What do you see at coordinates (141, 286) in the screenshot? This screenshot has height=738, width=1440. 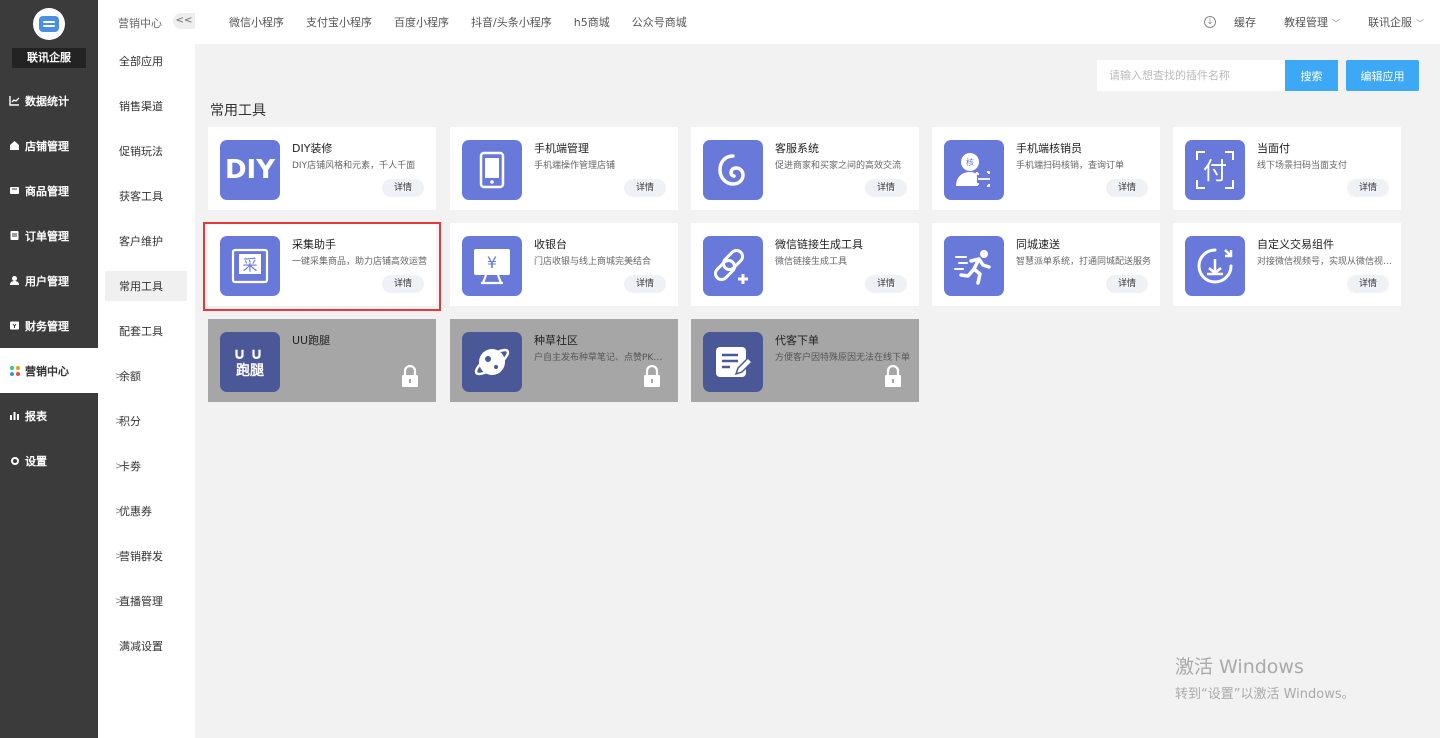 I see `submenu-item-label: 常用工具` at bounding box center [141, 286].